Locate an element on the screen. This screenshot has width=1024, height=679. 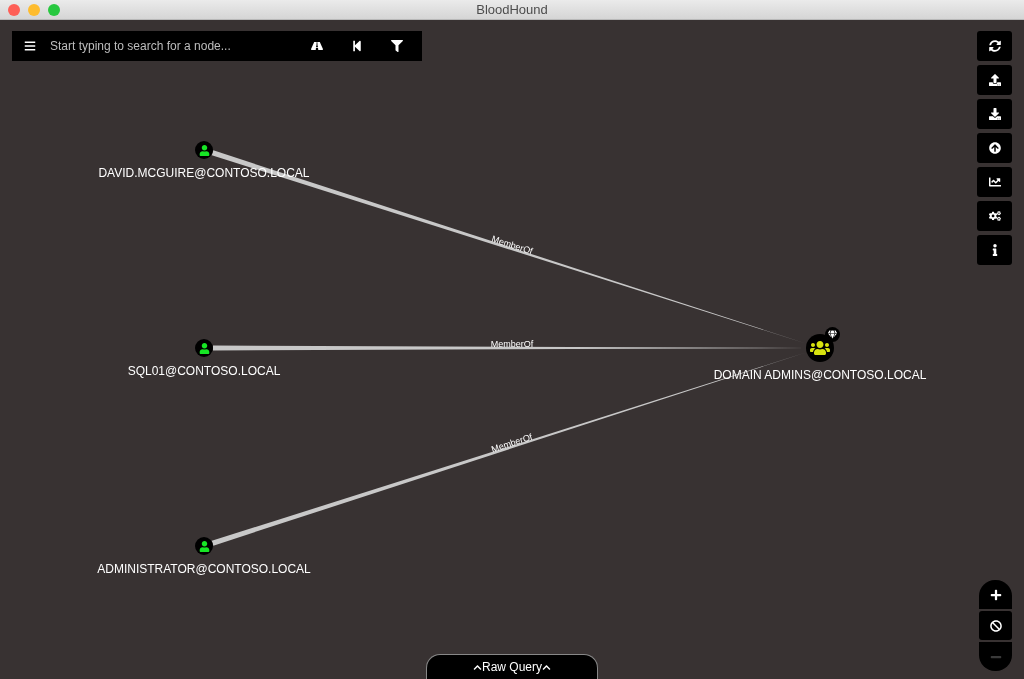
upload-button is located at coordinates (994, 80).